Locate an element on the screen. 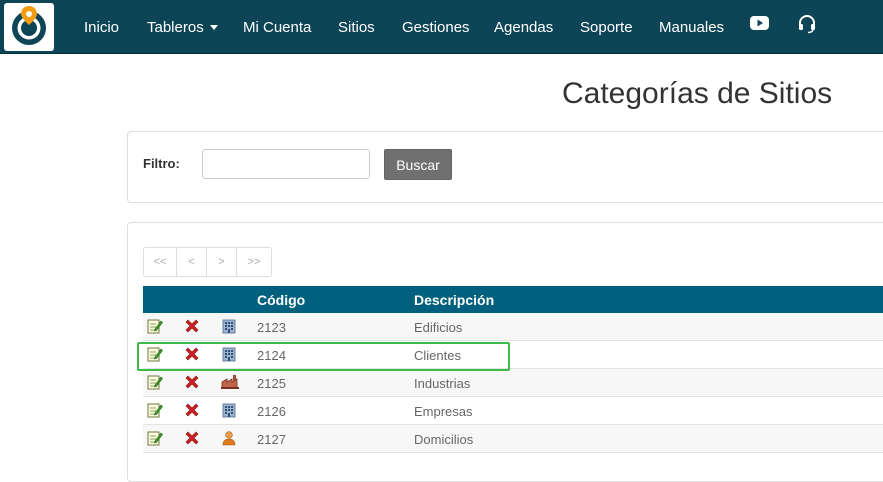  row-code: 2123 is located at coordinates (271, 327).